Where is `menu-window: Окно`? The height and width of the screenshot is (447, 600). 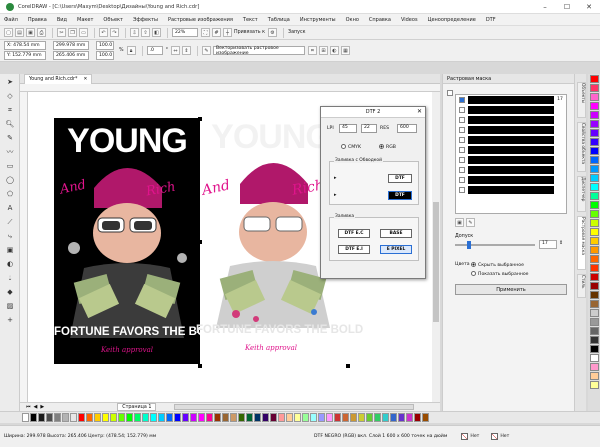 menu-window: Окно is located at coordinates (352, 20).